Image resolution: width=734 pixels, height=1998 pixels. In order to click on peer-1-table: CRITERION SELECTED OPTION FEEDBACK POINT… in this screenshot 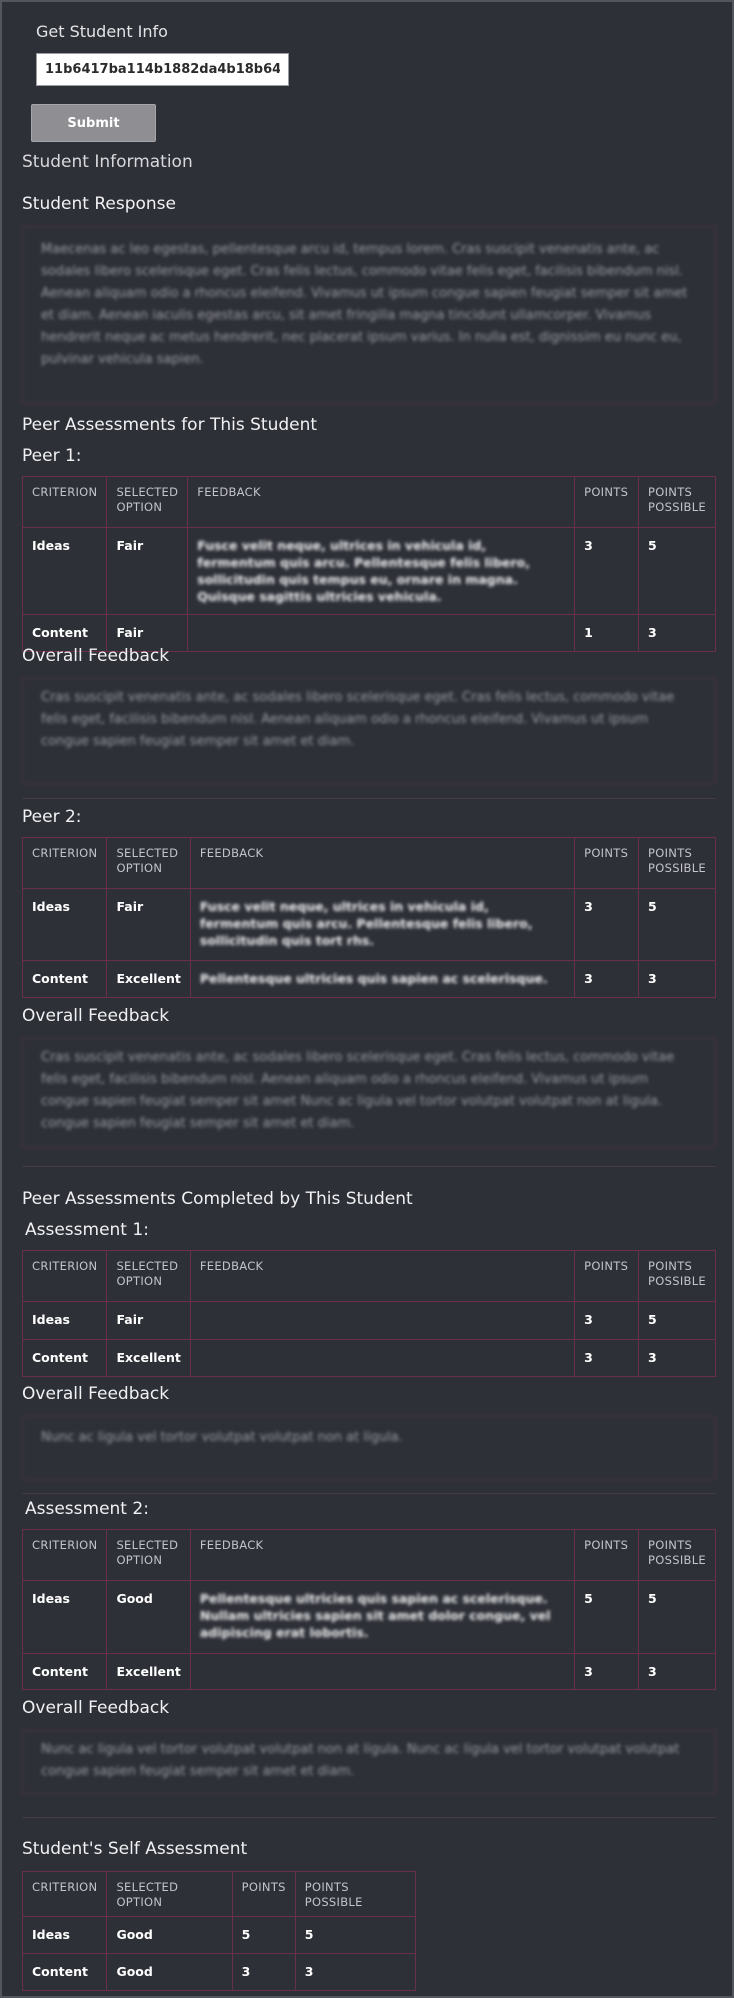, I will do `click(368, 564)`.